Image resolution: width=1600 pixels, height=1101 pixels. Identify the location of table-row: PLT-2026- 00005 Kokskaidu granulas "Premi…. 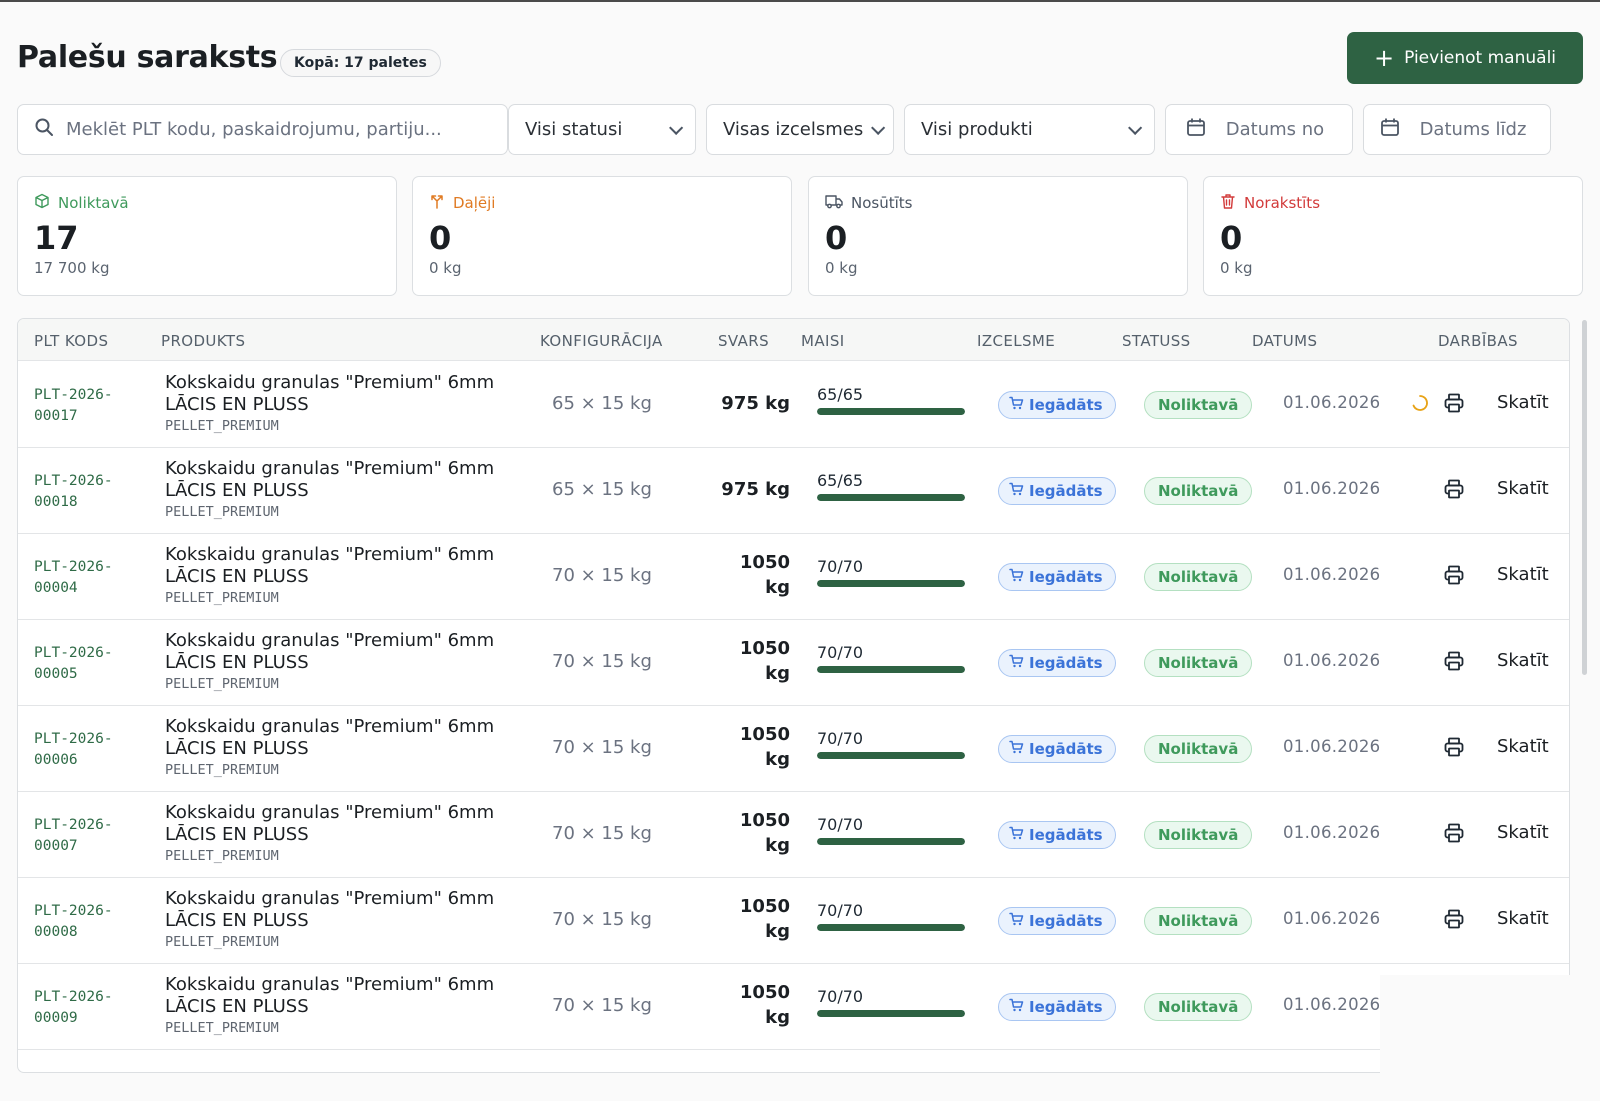
(793, 662).